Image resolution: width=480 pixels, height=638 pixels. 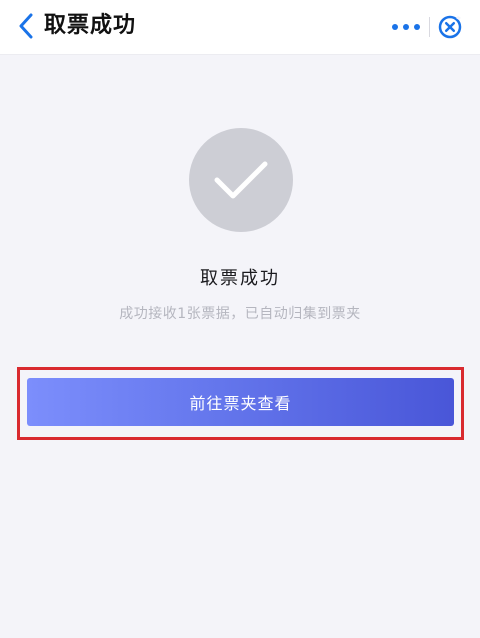 I want to click on nav-divider, so click(x=429, y=27).